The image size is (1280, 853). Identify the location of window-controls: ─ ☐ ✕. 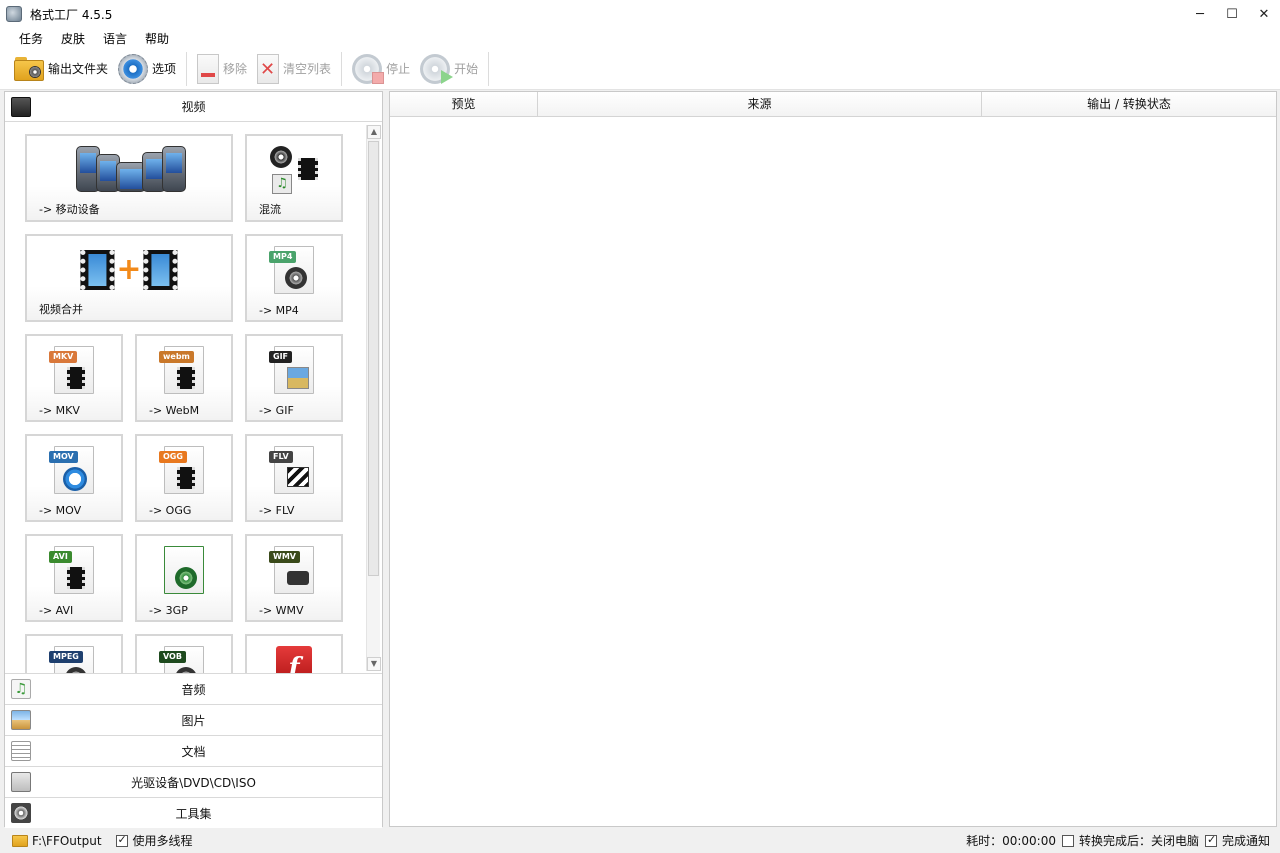
(1232, 14).